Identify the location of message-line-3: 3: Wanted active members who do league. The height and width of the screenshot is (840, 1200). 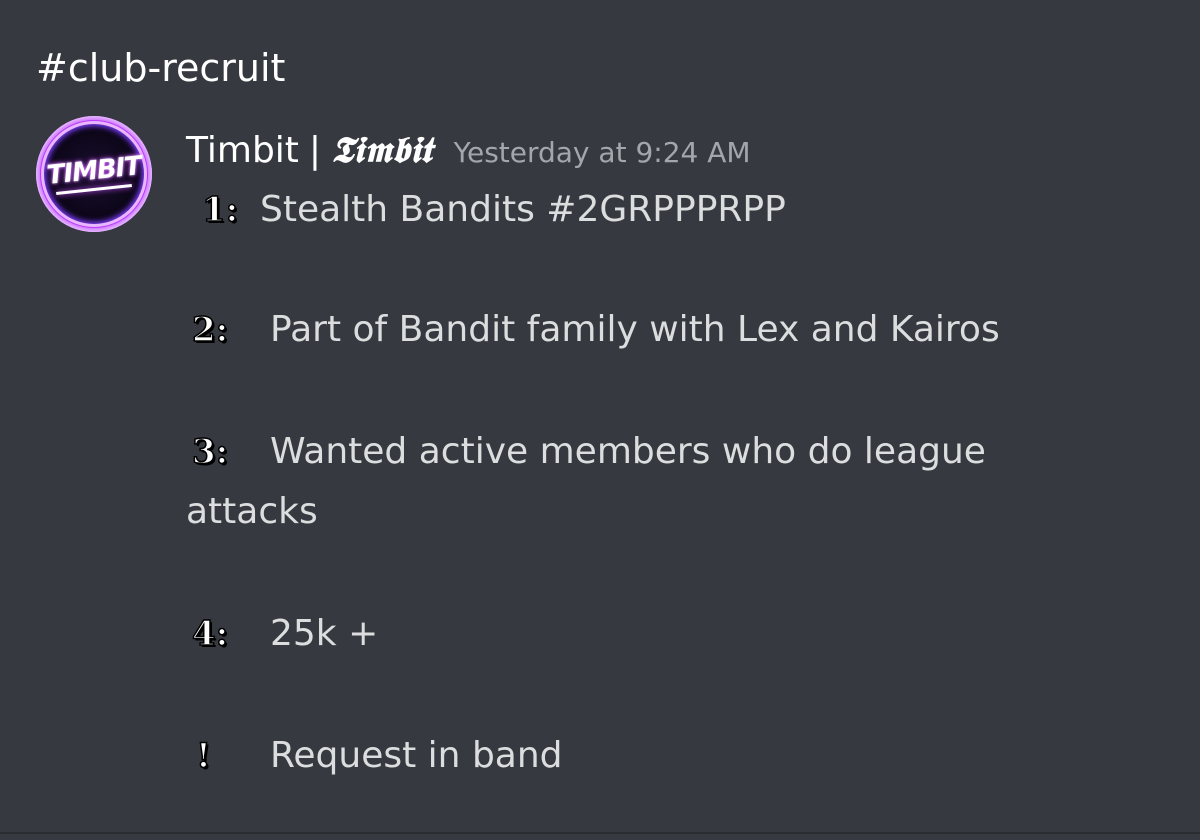
(588, 452).